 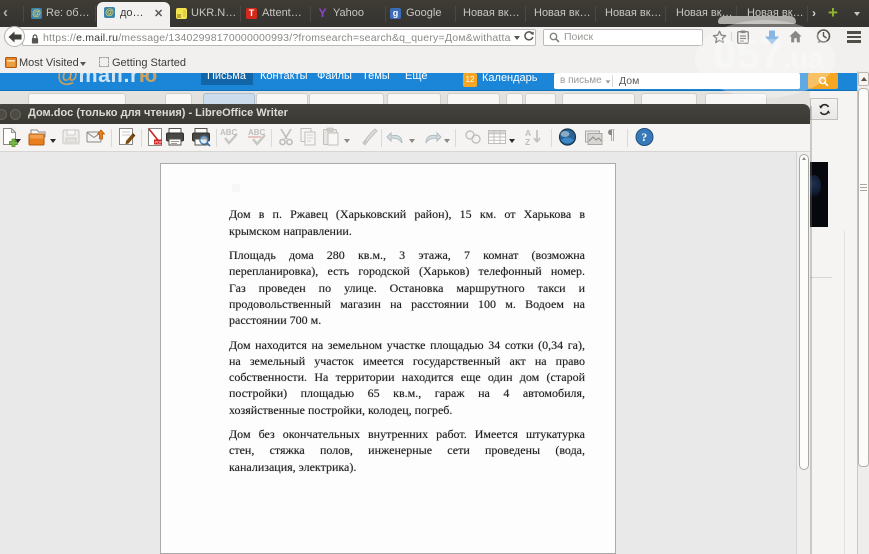 I want to click on svg-text: Z, so click(x=527, y=142).